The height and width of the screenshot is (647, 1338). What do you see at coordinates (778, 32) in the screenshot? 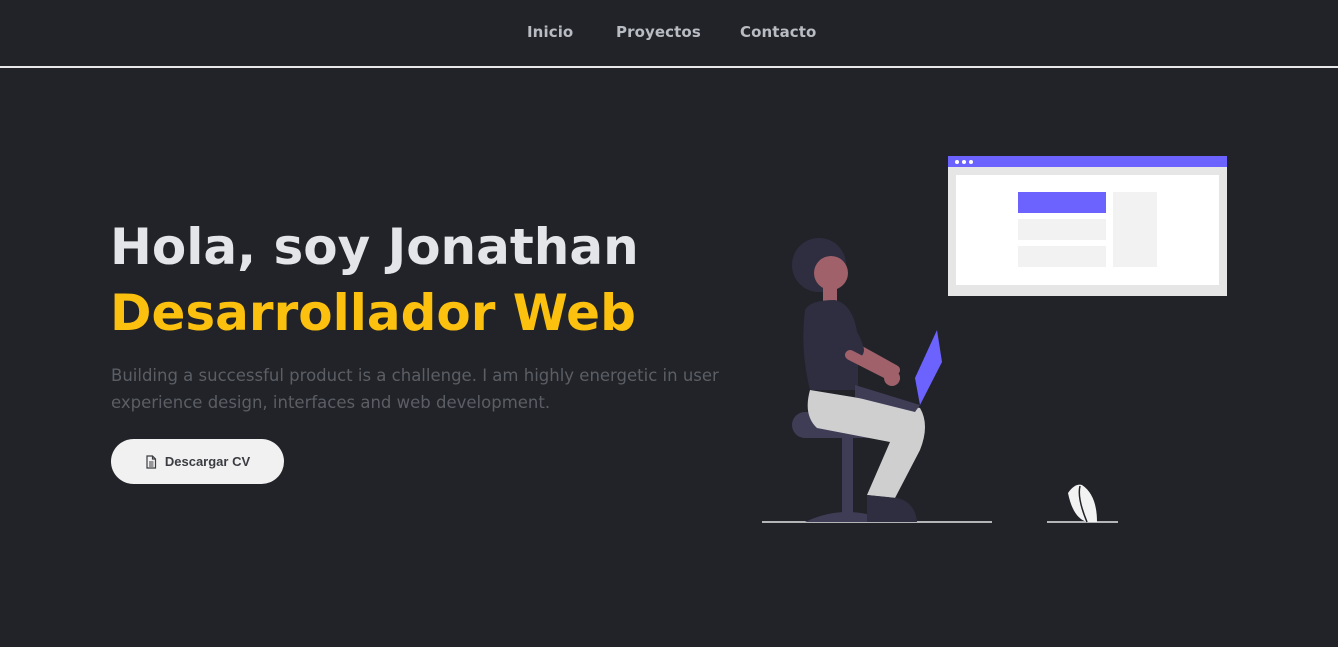
I see `nav-link-contacto: Contacto` at bounding box center [778, 32].